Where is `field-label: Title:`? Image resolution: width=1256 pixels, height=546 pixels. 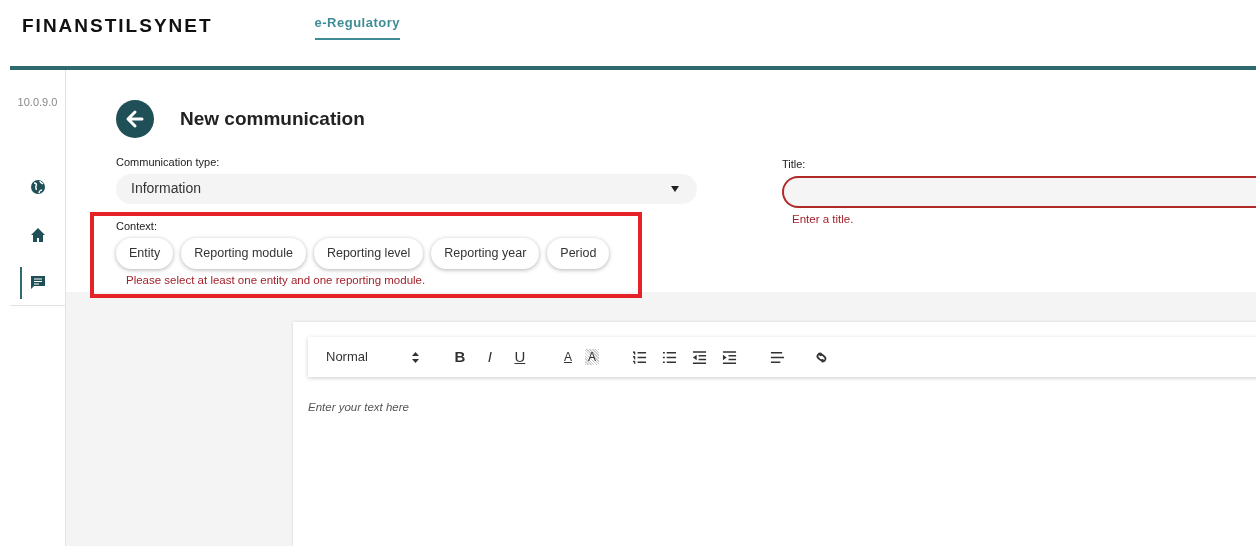
field-label: Title: is located at coordinates (794, 164).